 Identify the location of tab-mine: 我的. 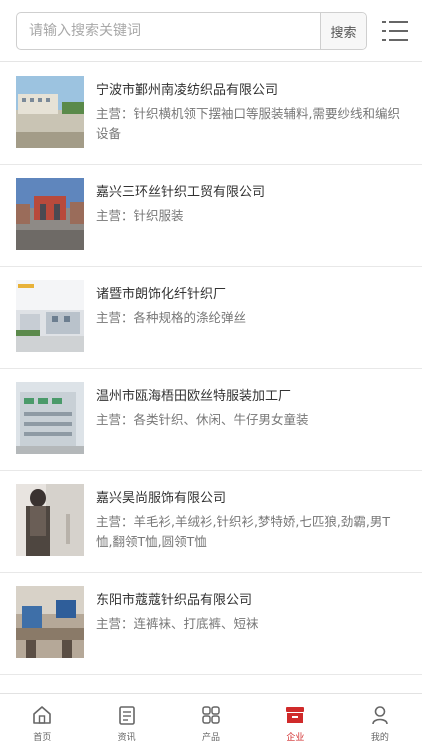
(380, 722).